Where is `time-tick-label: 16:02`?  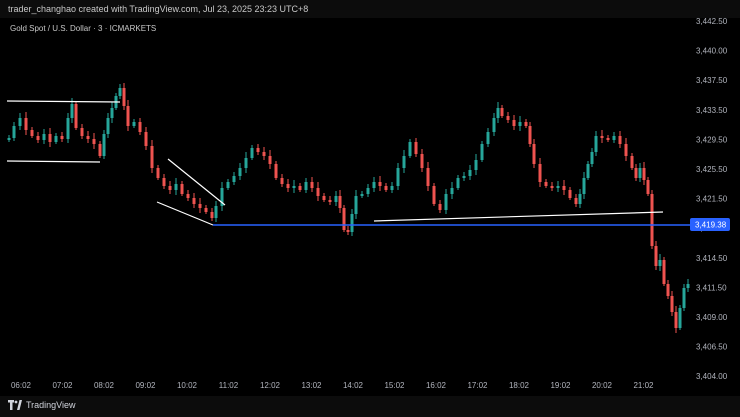
time-tick-label: 16:02 is located at coordinates (436, 385).